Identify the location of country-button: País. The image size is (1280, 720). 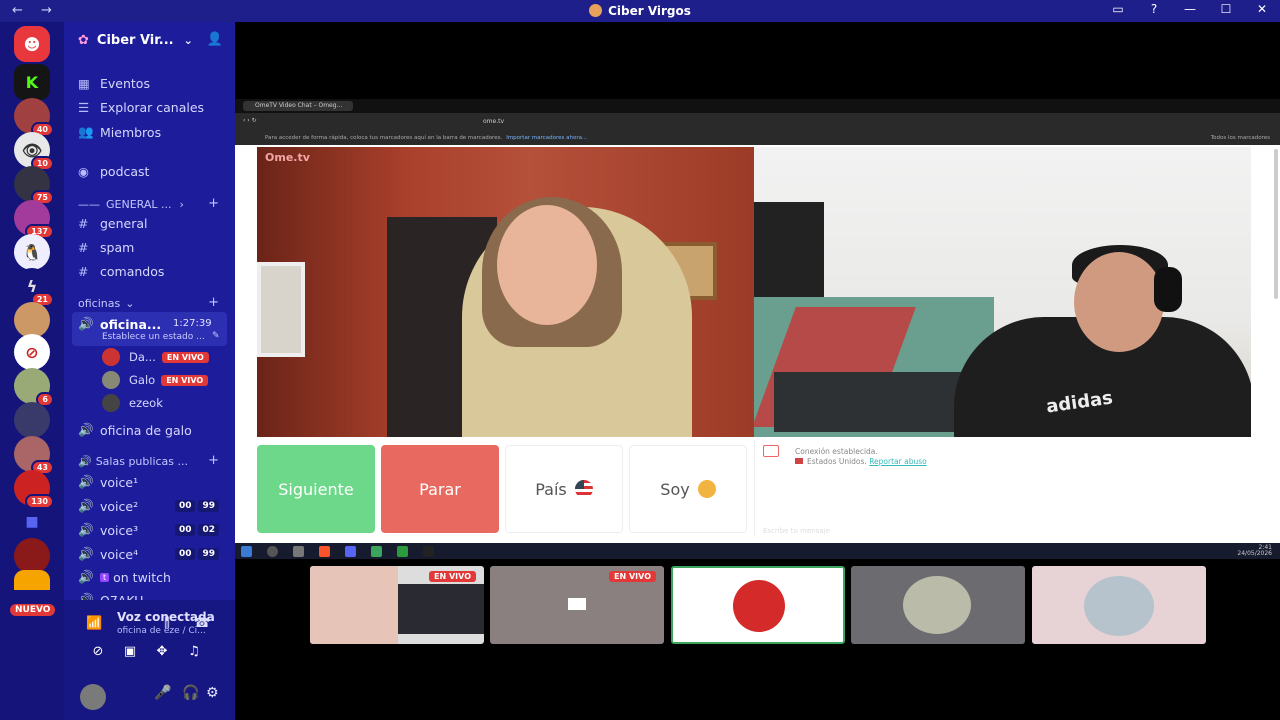
(564, 489).